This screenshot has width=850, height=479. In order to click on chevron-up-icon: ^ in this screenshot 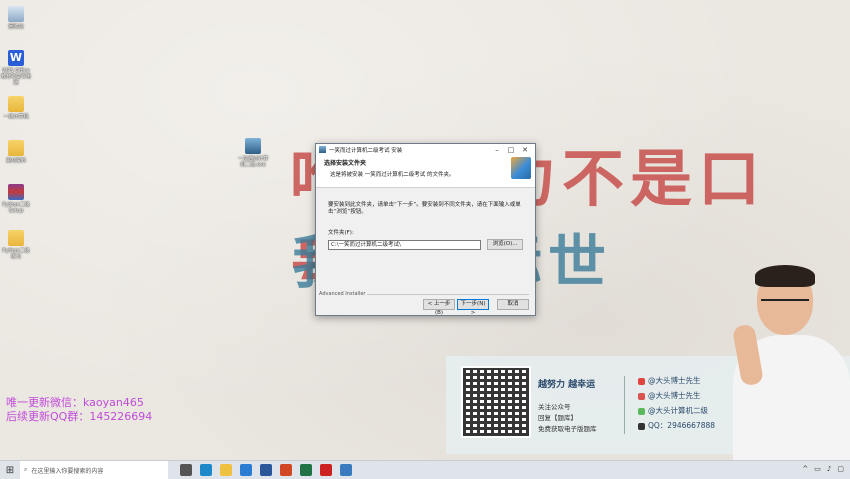, I will do `click(805, 469)`.